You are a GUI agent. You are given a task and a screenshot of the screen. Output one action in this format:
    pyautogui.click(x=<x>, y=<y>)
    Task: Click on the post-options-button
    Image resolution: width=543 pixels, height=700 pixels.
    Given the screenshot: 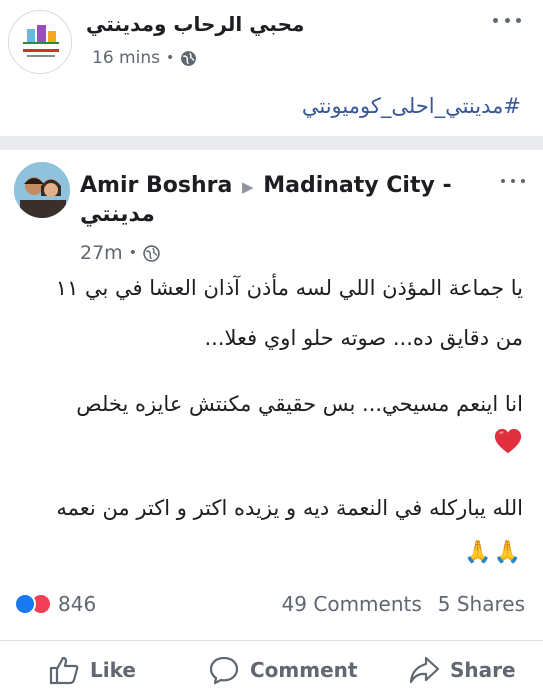 What is the action you would take?
    pyautogui.click(x=507, y=20)
    